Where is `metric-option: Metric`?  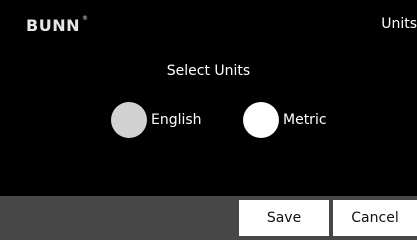
metric-option: Metric is located at coordinates (285, 120).